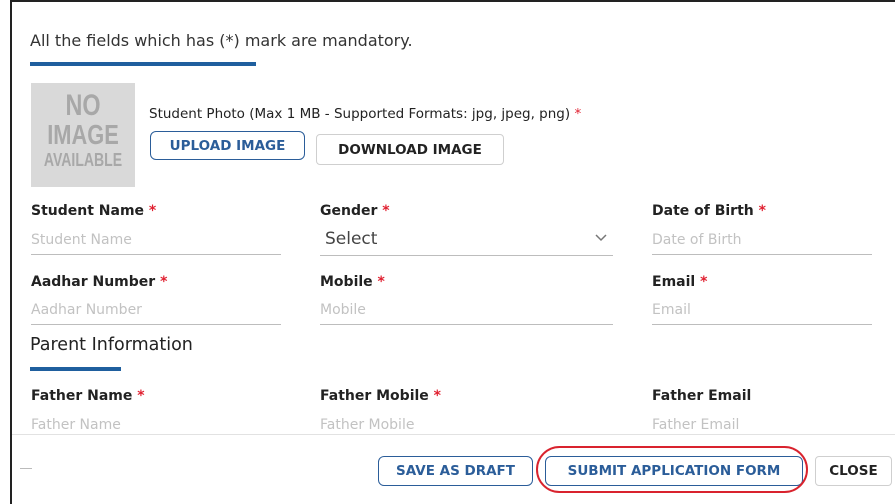  Describe the element at coordinates (703, 211) in the screenshot. I see `dob-label-text: Date of Birth` at that location.